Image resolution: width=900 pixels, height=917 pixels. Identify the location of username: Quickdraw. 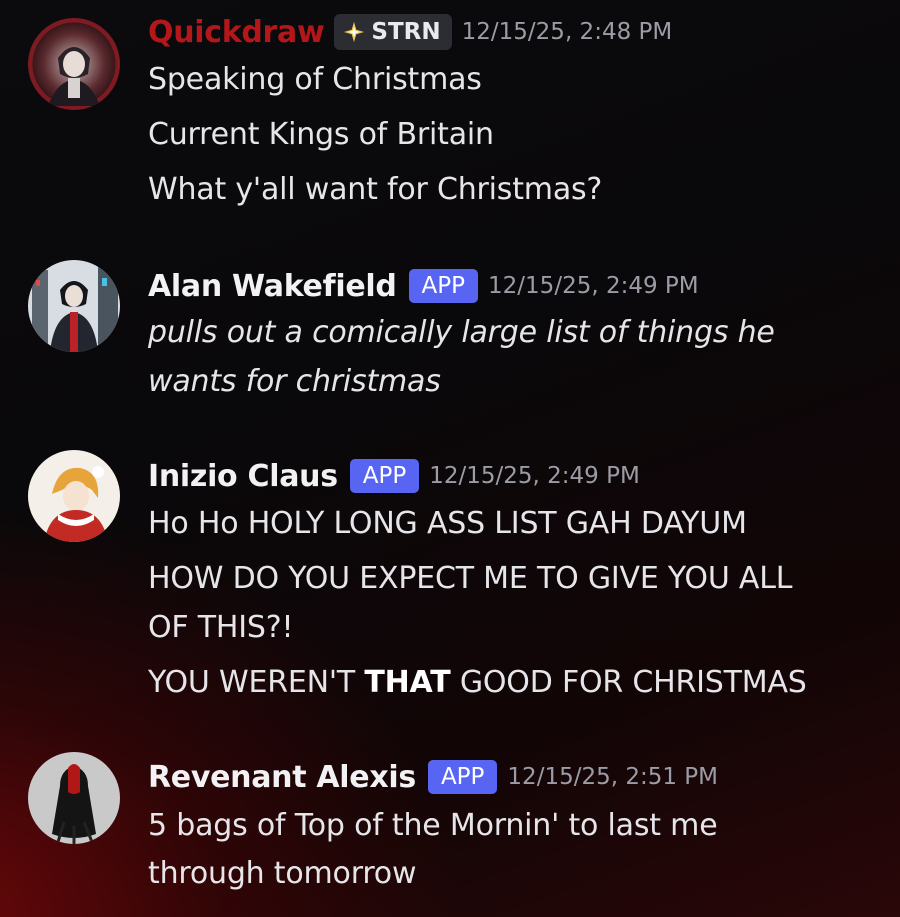
(236, 32).